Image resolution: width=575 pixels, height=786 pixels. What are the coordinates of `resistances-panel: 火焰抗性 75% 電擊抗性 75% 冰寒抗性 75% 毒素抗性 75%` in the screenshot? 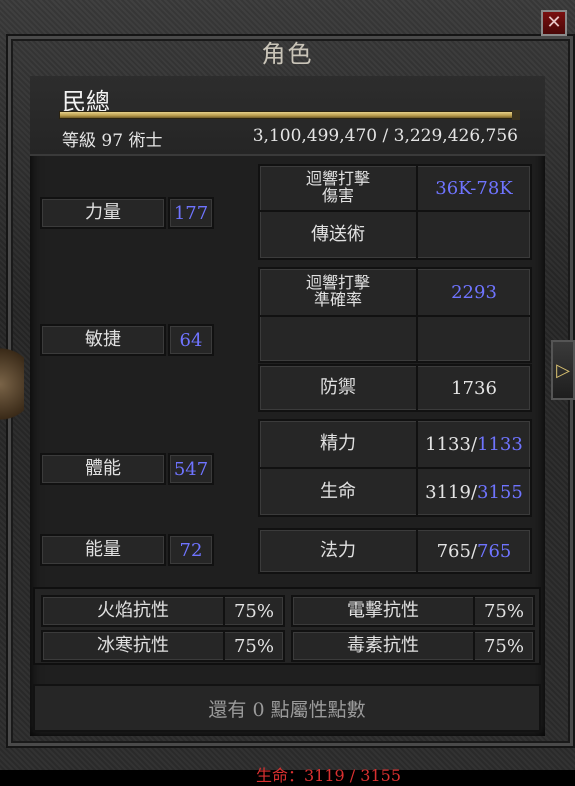 It's located at (287, 626).